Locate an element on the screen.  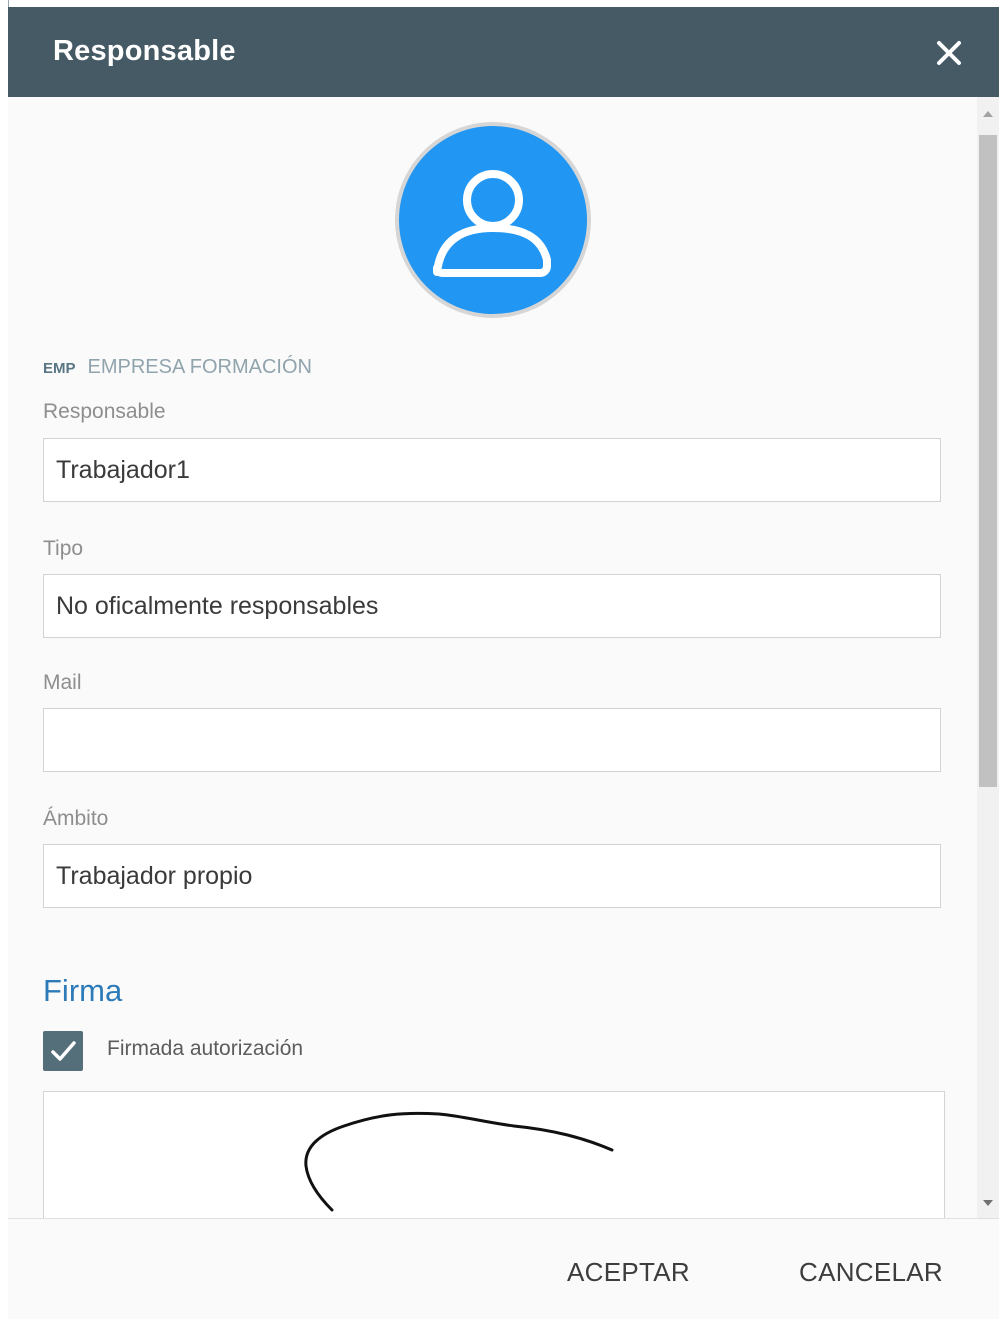
company-code: EMP is located at coordinates (59, 368).